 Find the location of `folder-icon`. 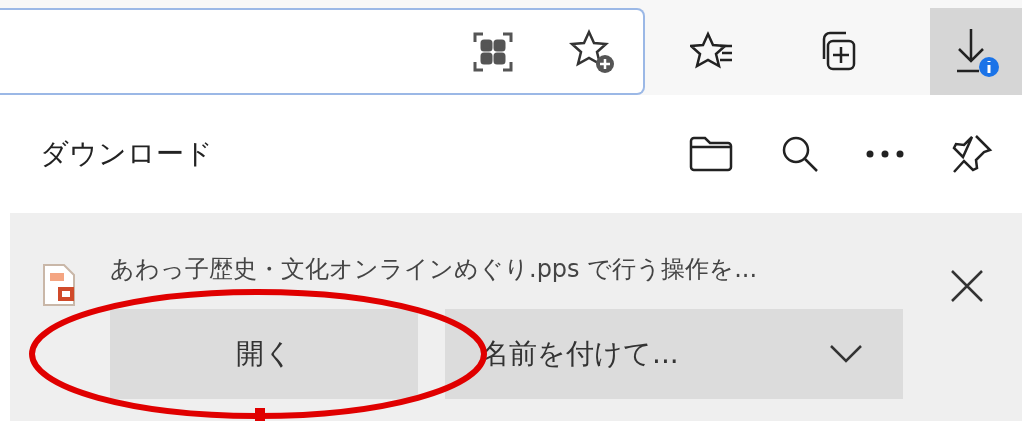

folder-icon is located at coordinates (711, 154).